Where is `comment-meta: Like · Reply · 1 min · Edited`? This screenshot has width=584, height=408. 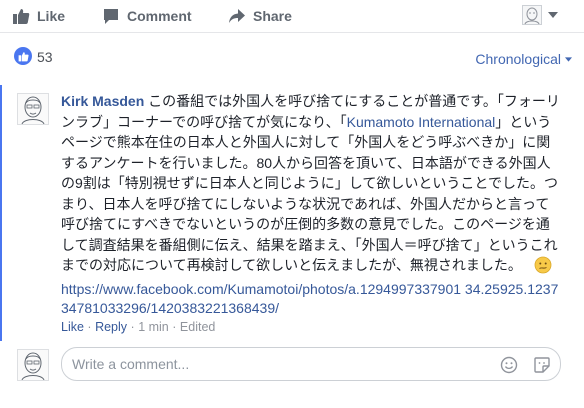
comment-meta: Like · Reply · 1 min · Edited is located at coordinates (138, 327).